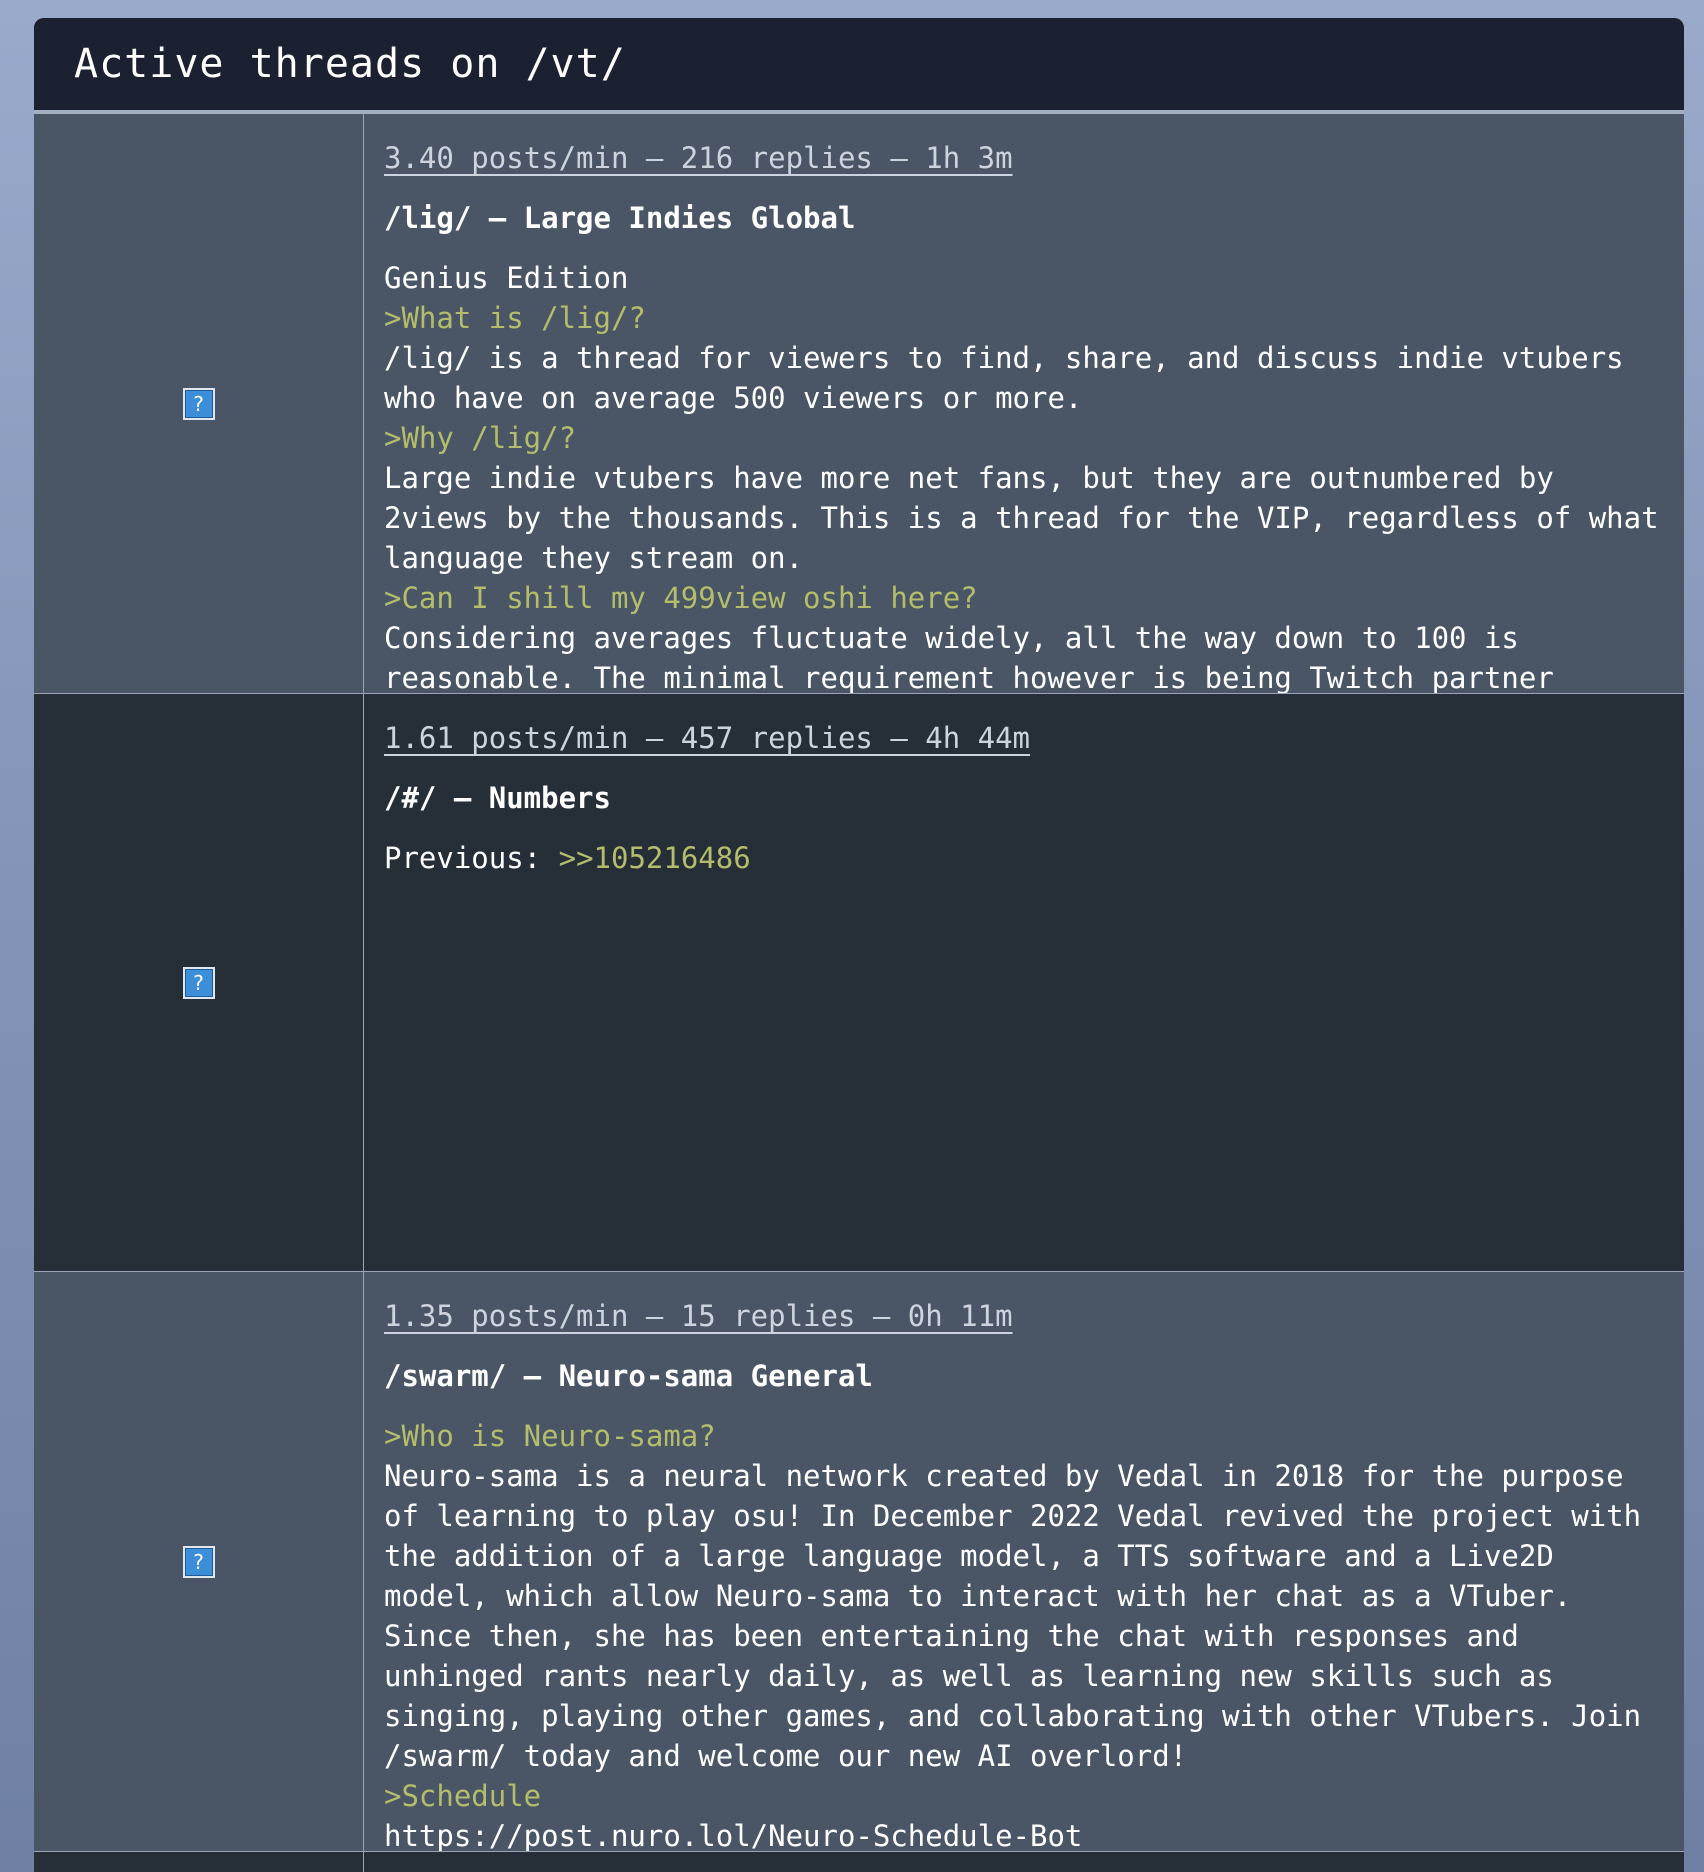 This screenshot has height=1872, width=1704. Describe the element at coordinates (515, 318) in the screenshot. I see `greentext-line: >What is /lig/?` at that location.